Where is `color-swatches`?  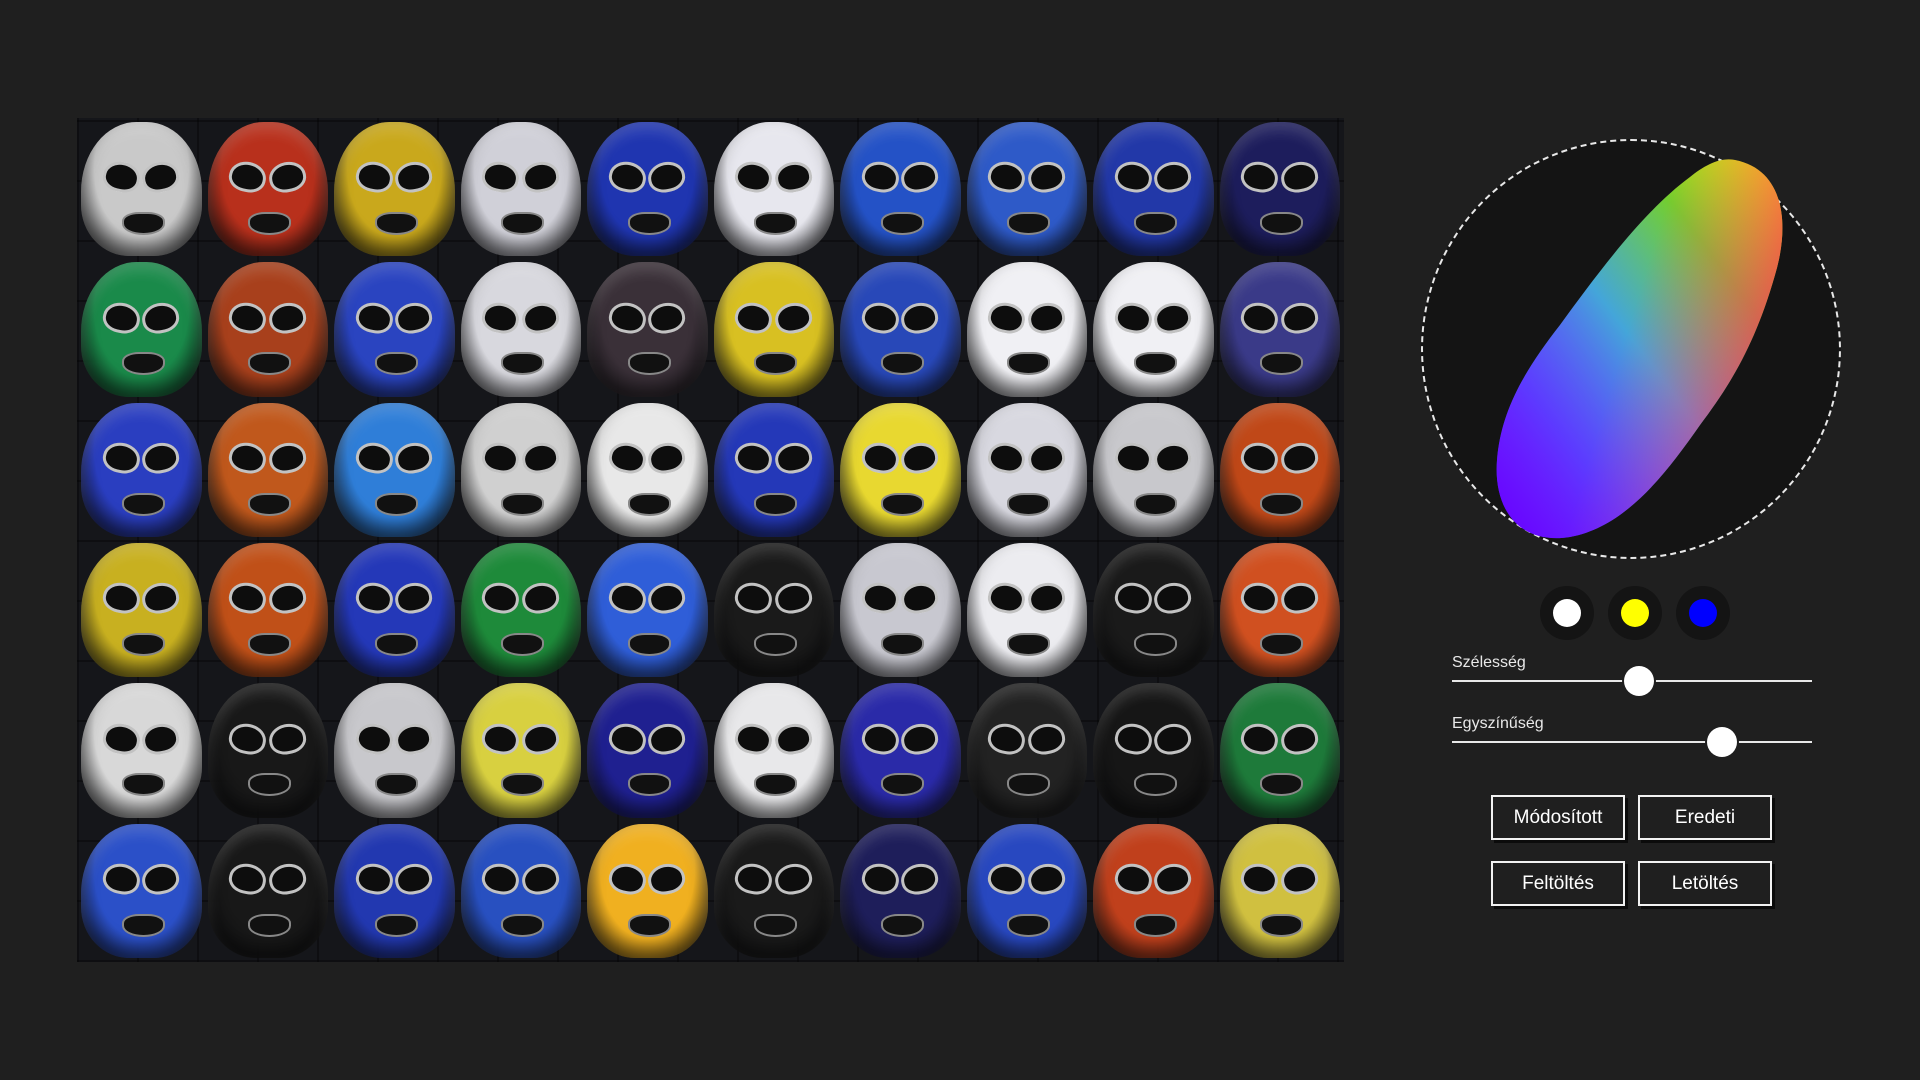
color-swatches is located at coordinates (1635, 613).